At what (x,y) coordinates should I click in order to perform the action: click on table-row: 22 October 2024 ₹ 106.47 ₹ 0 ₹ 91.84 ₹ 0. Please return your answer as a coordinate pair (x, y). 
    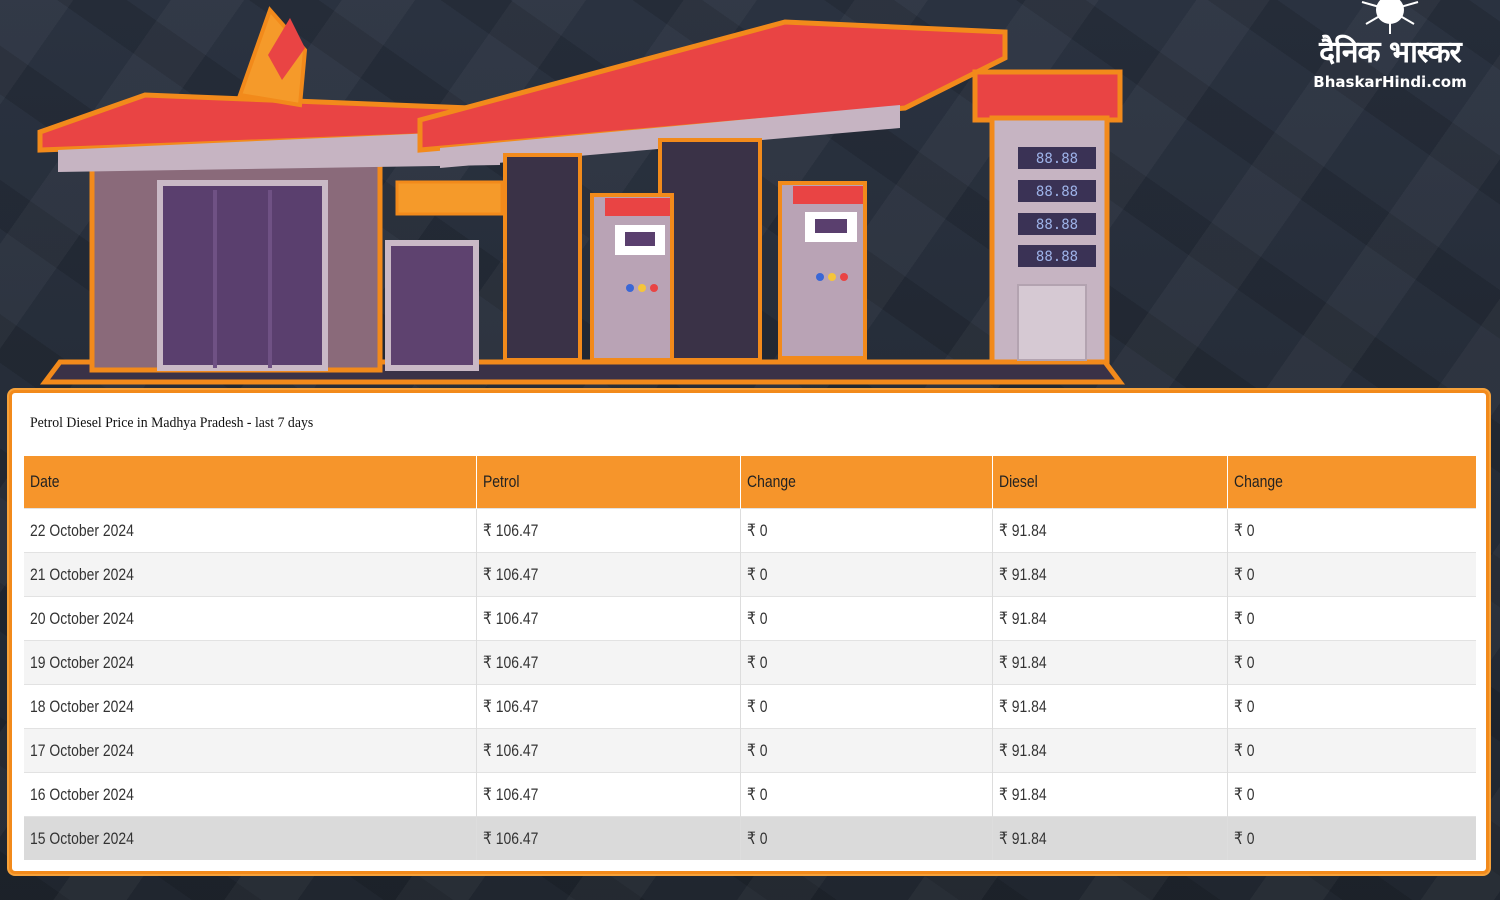
    Looking at the image, I should click on (750, 530).